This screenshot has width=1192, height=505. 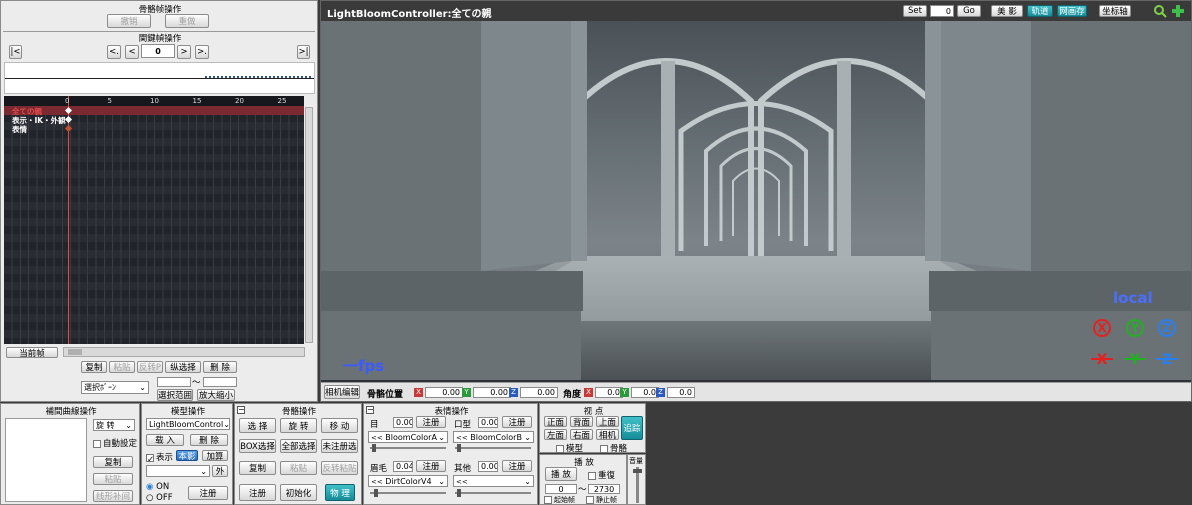 I want to click on other-value: 0.00, so click(x=488, y=466).